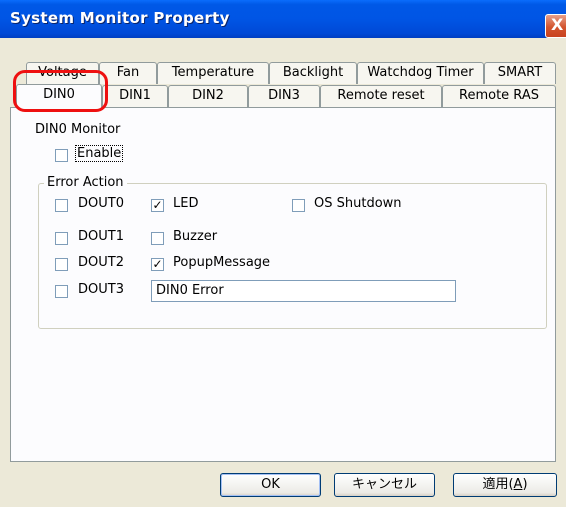  I want to click on tab-label: Backlight, so click(313, 72).